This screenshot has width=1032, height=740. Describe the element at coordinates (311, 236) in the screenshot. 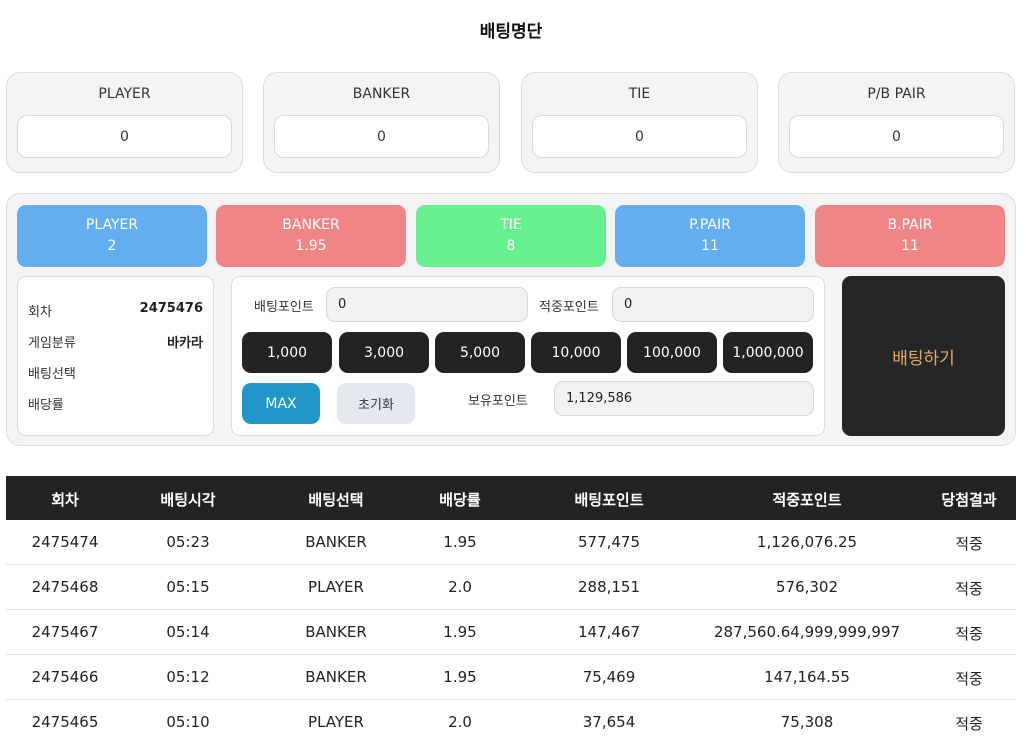

I see `option-banker-button: BANKER 1.95` at that location.